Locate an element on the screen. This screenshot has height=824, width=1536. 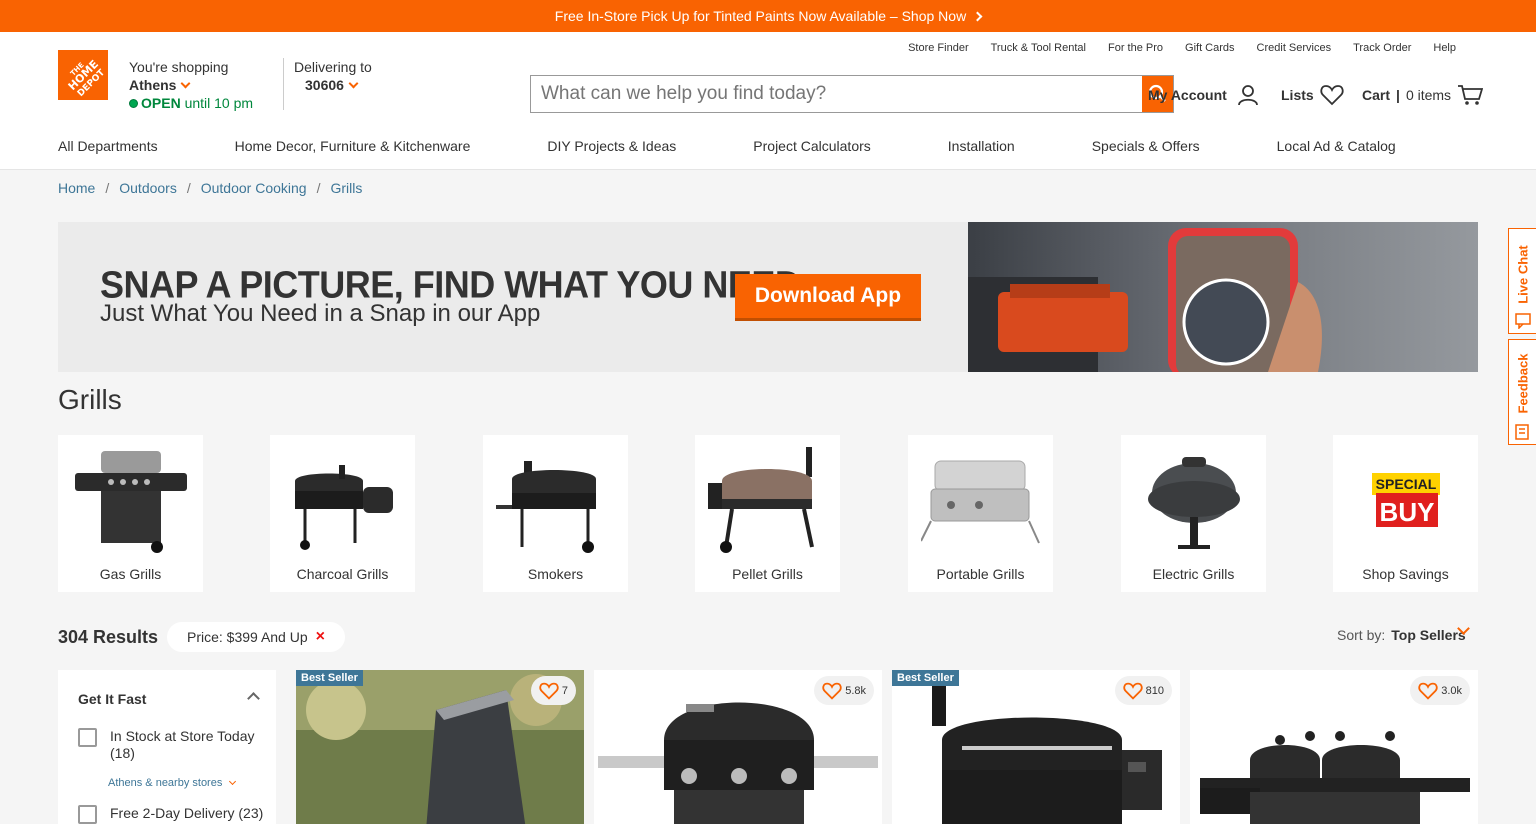
lists-button: Lists is located at coordinates (1312, 95).